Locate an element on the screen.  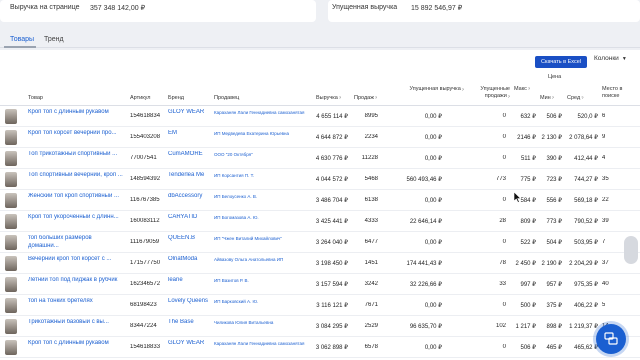
metric-value: 15 892 546,97 ₽ is located at coordinates (437, 8).